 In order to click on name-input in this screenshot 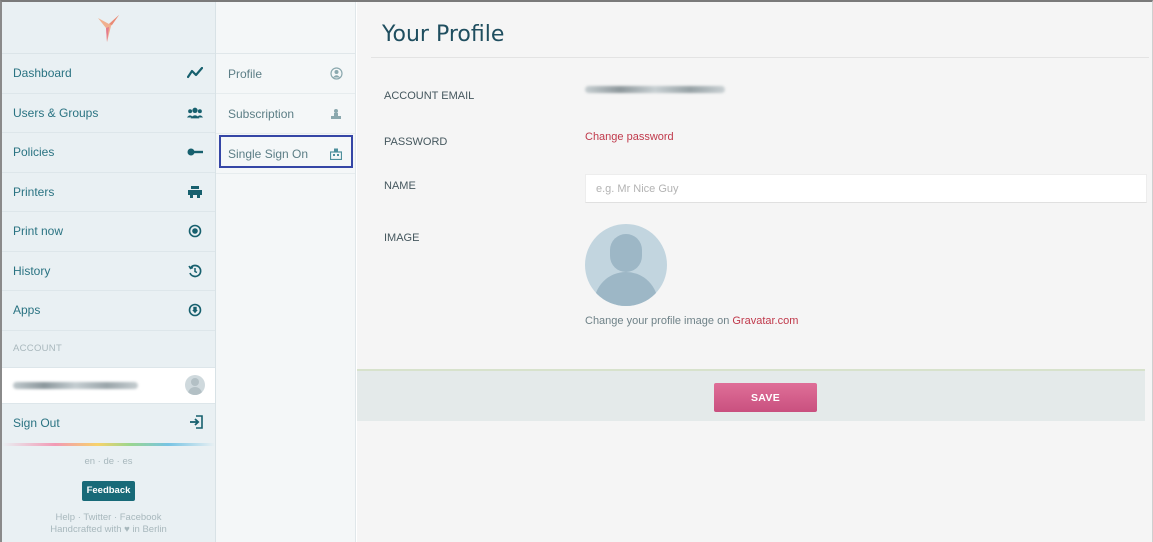, I will do `click(866, 188)`.